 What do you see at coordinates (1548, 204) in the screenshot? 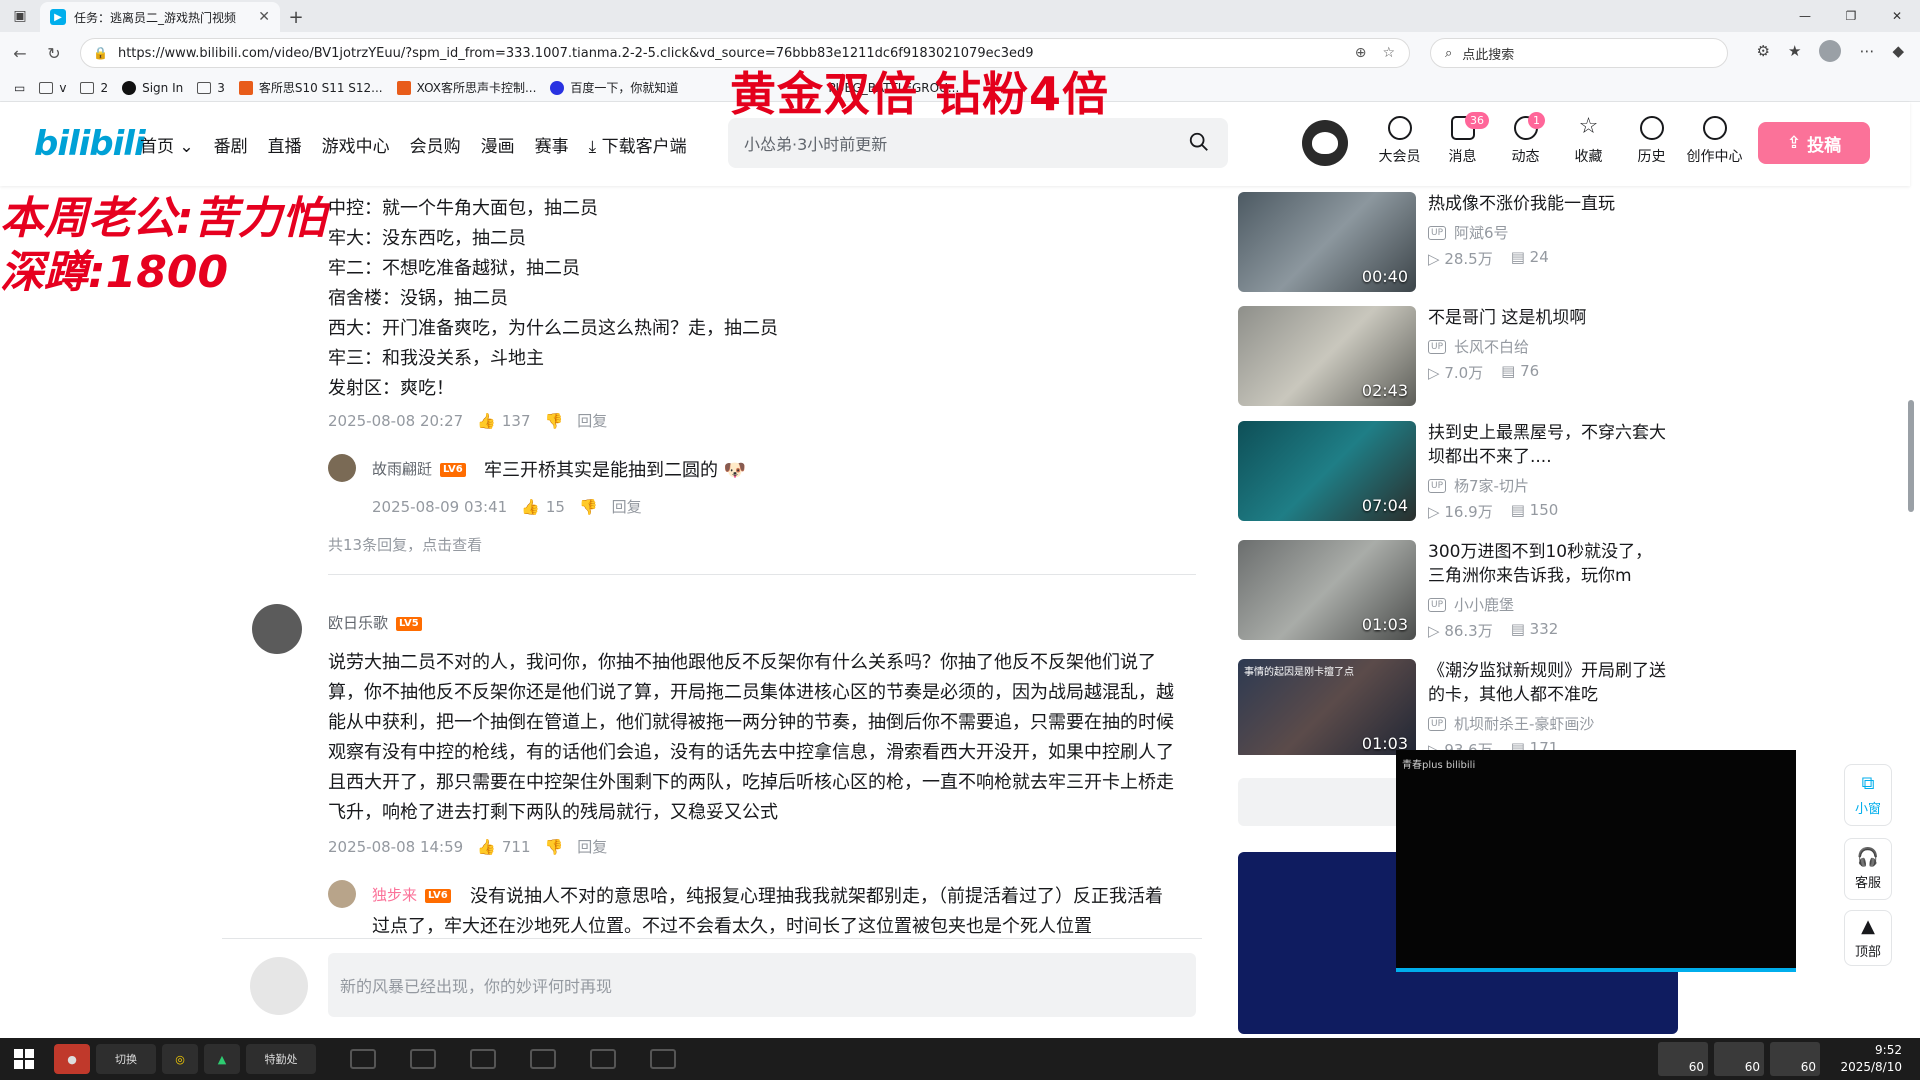
I see `video-title: 热成像不涨价我能一直玩` at bounding box center [1548, 204].